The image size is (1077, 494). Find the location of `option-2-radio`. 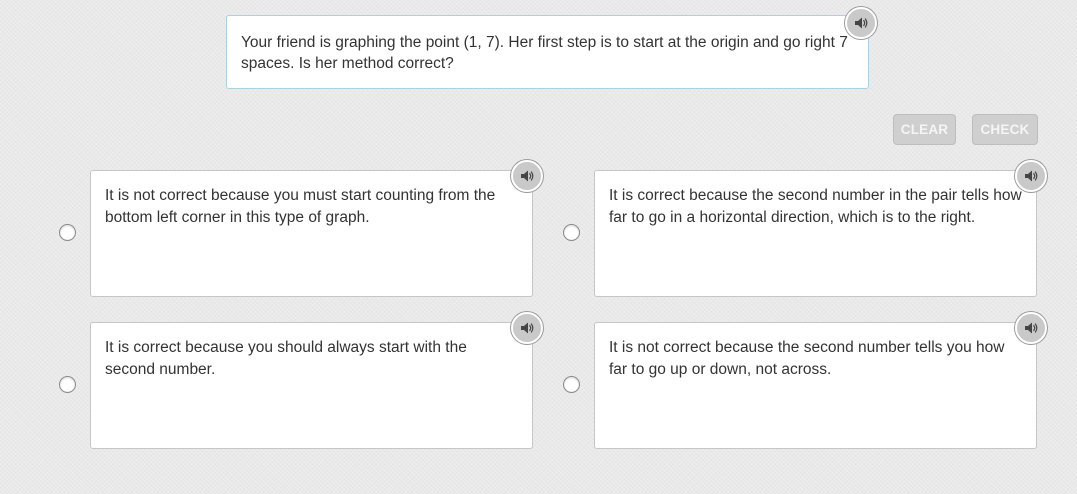

option-2-radio is located at coordinates (571, 232).